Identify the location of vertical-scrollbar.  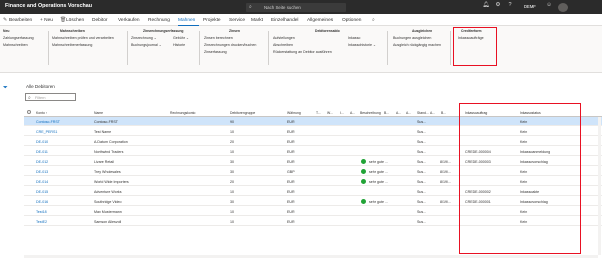
(599, 186).